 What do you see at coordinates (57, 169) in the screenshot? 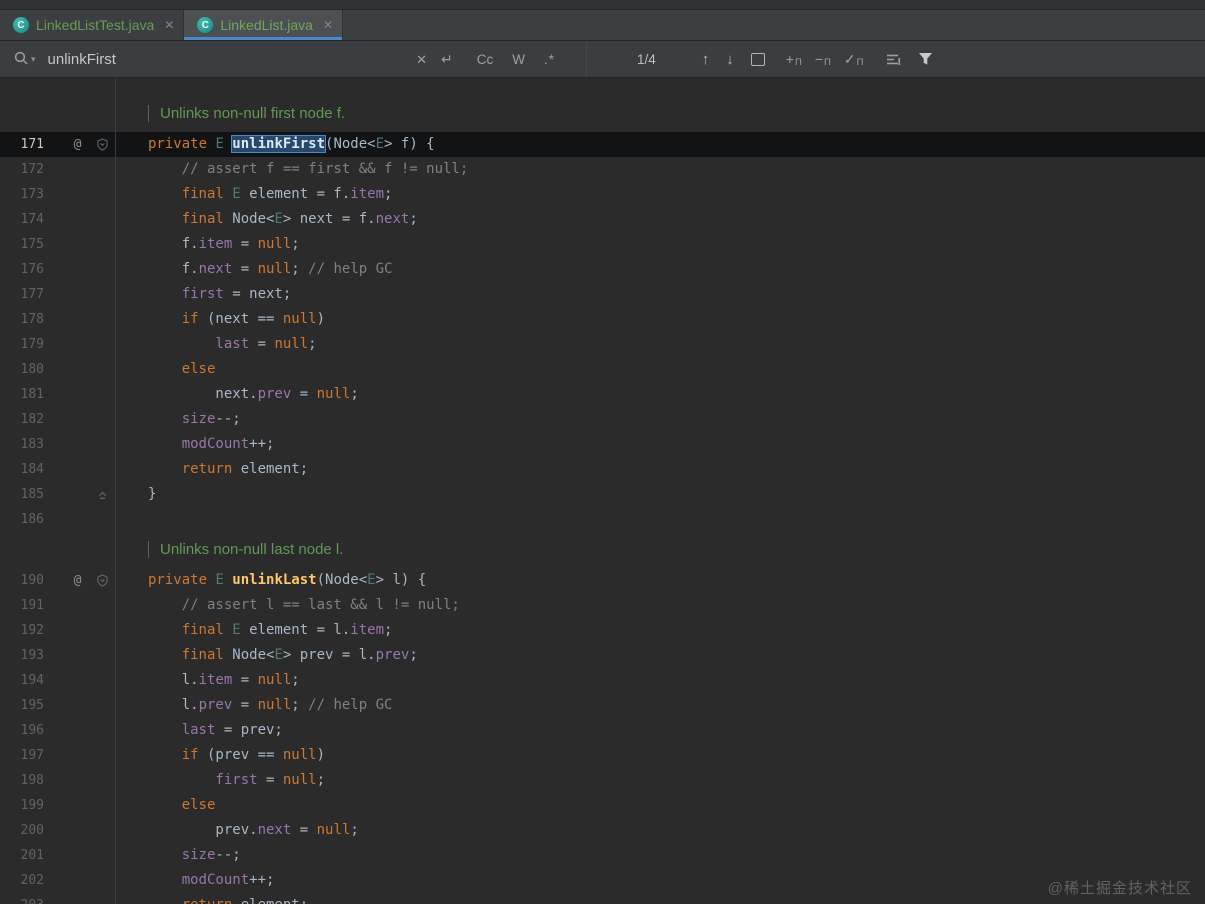
I see `gutter: 172` at bounding box center [57, 169].